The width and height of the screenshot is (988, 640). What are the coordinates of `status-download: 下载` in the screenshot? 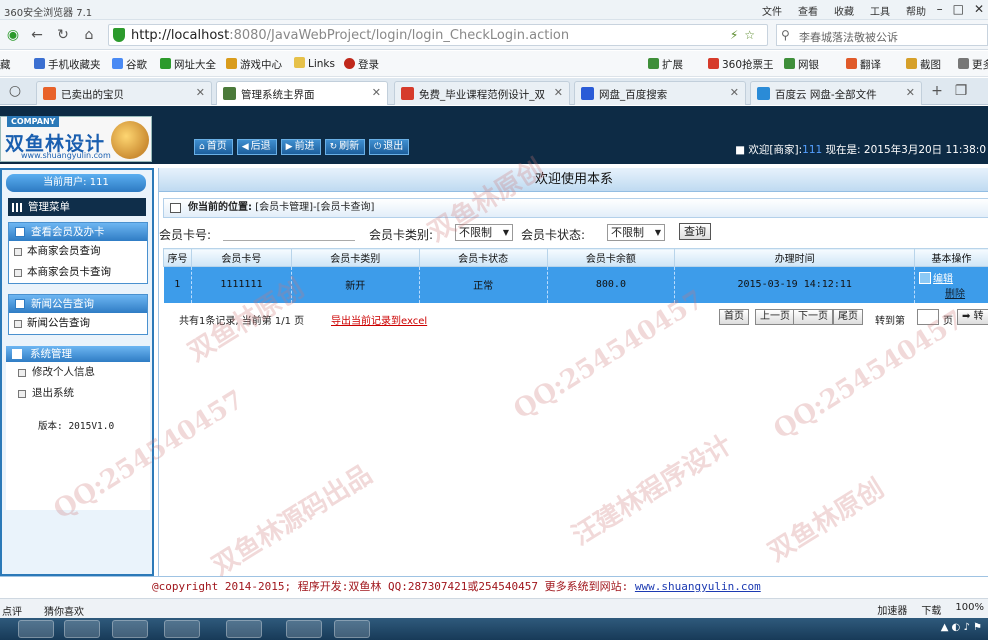 It's located at (931, 609).